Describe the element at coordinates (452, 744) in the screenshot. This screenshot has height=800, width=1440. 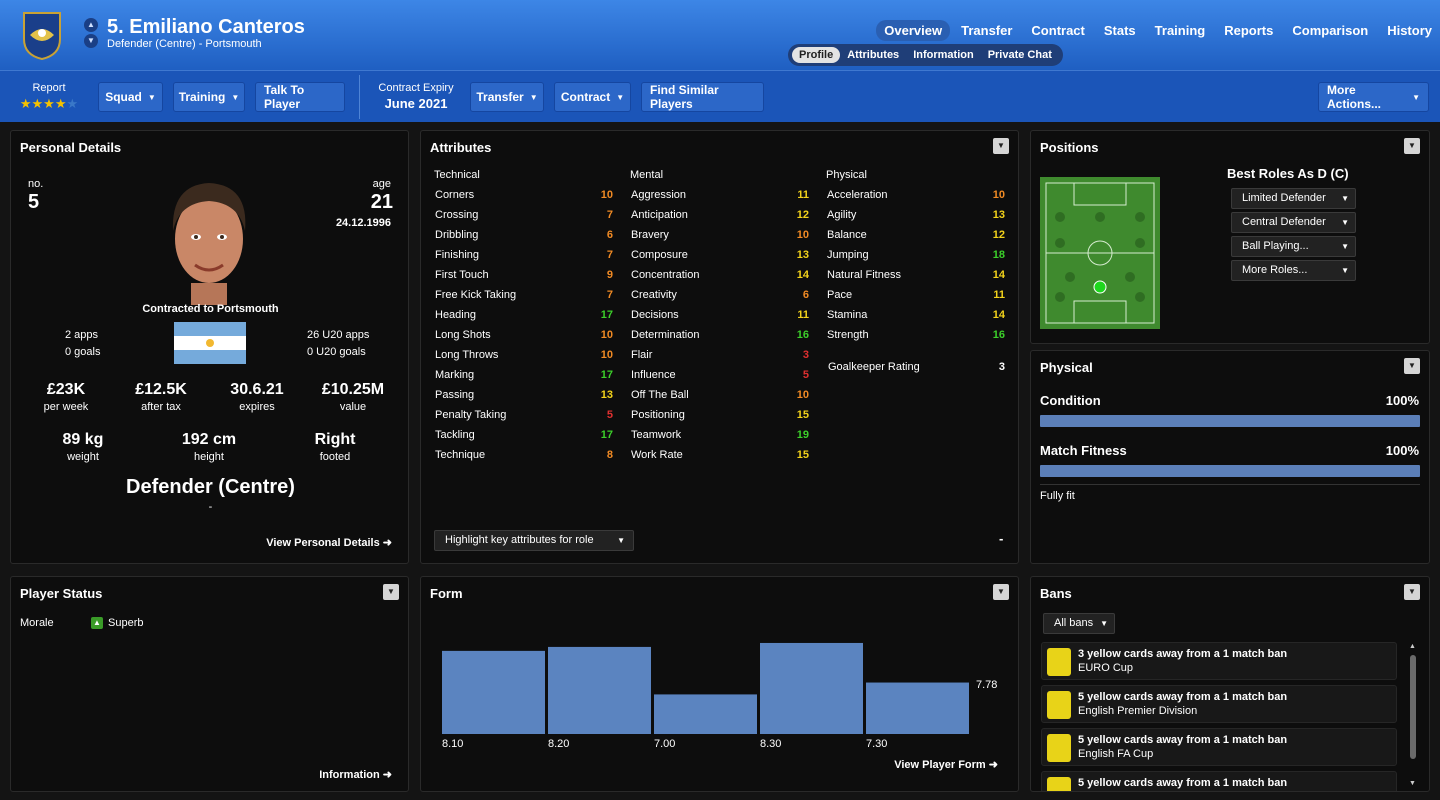
I see `form-bar-label: 8.10` at that location.